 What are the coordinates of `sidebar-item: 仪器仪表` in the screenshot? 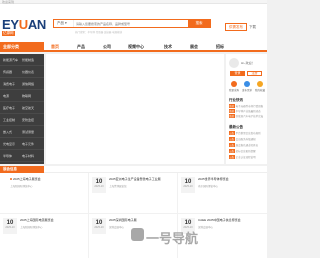 It's located at (28, 72).